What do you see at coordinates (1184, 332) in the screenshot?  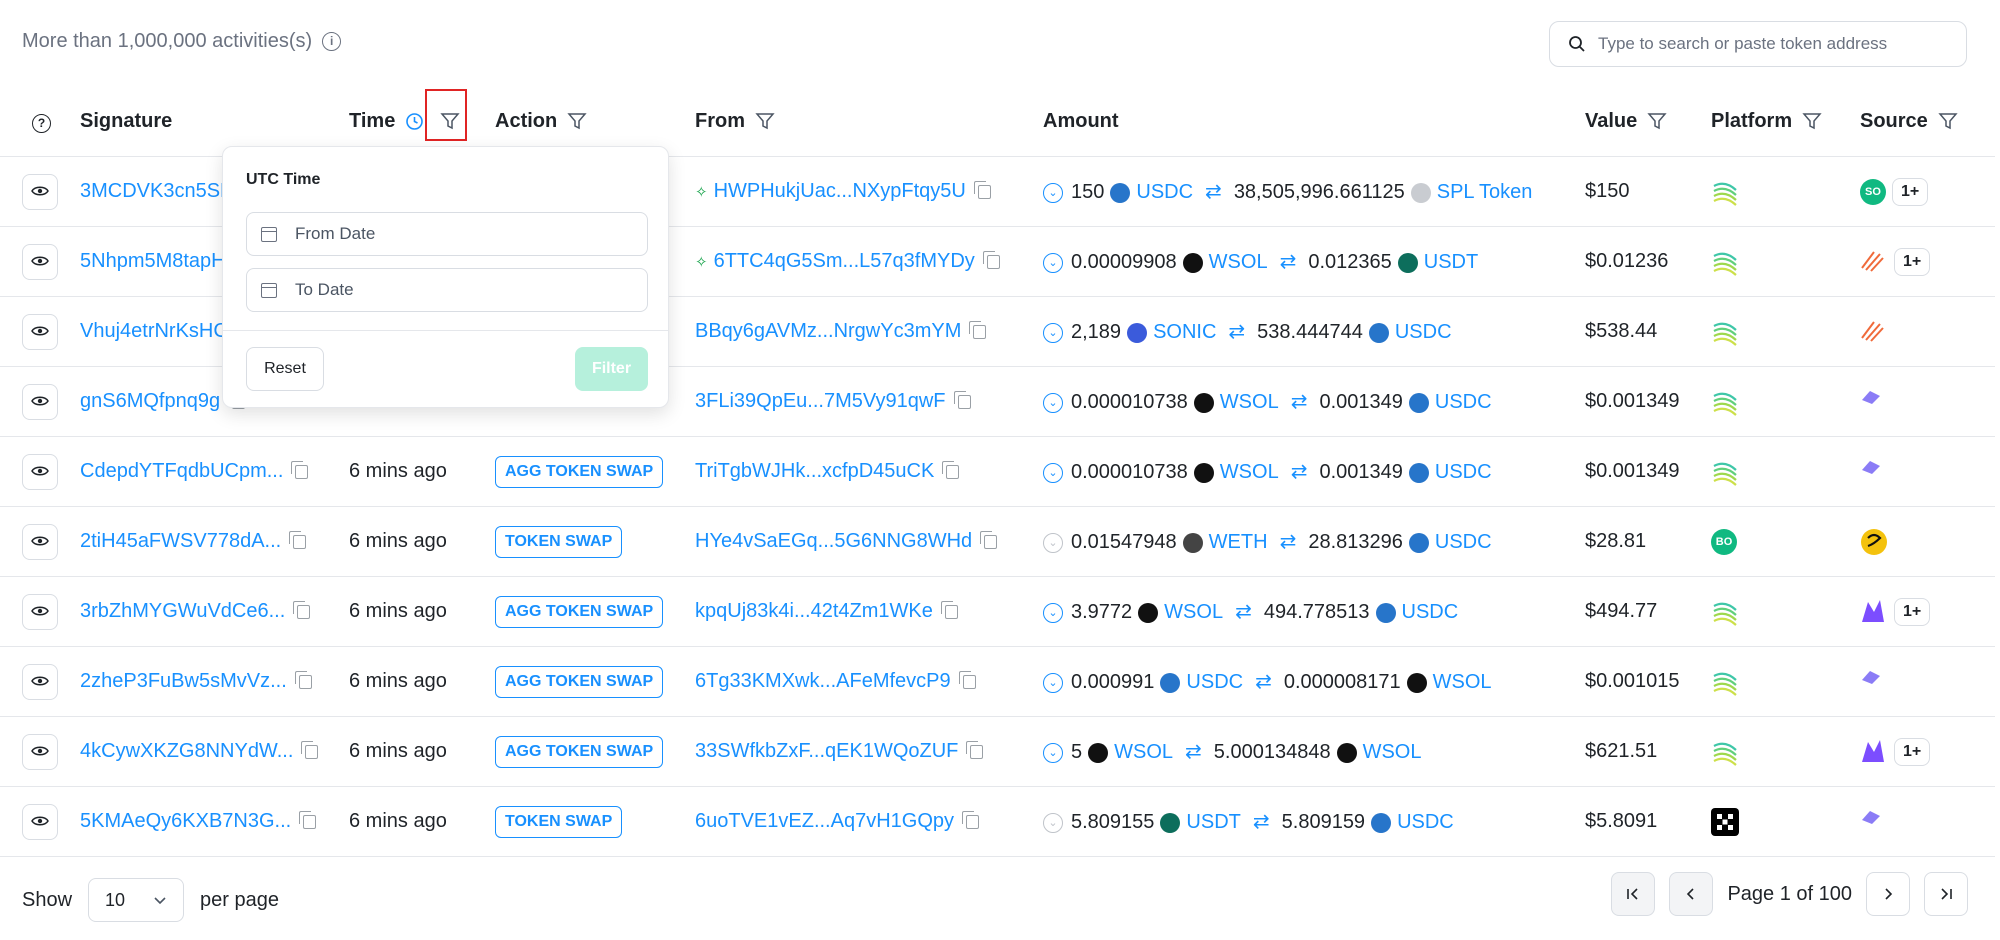 I see `token-in-link: SONIC` at bounding box center [1184, 332].